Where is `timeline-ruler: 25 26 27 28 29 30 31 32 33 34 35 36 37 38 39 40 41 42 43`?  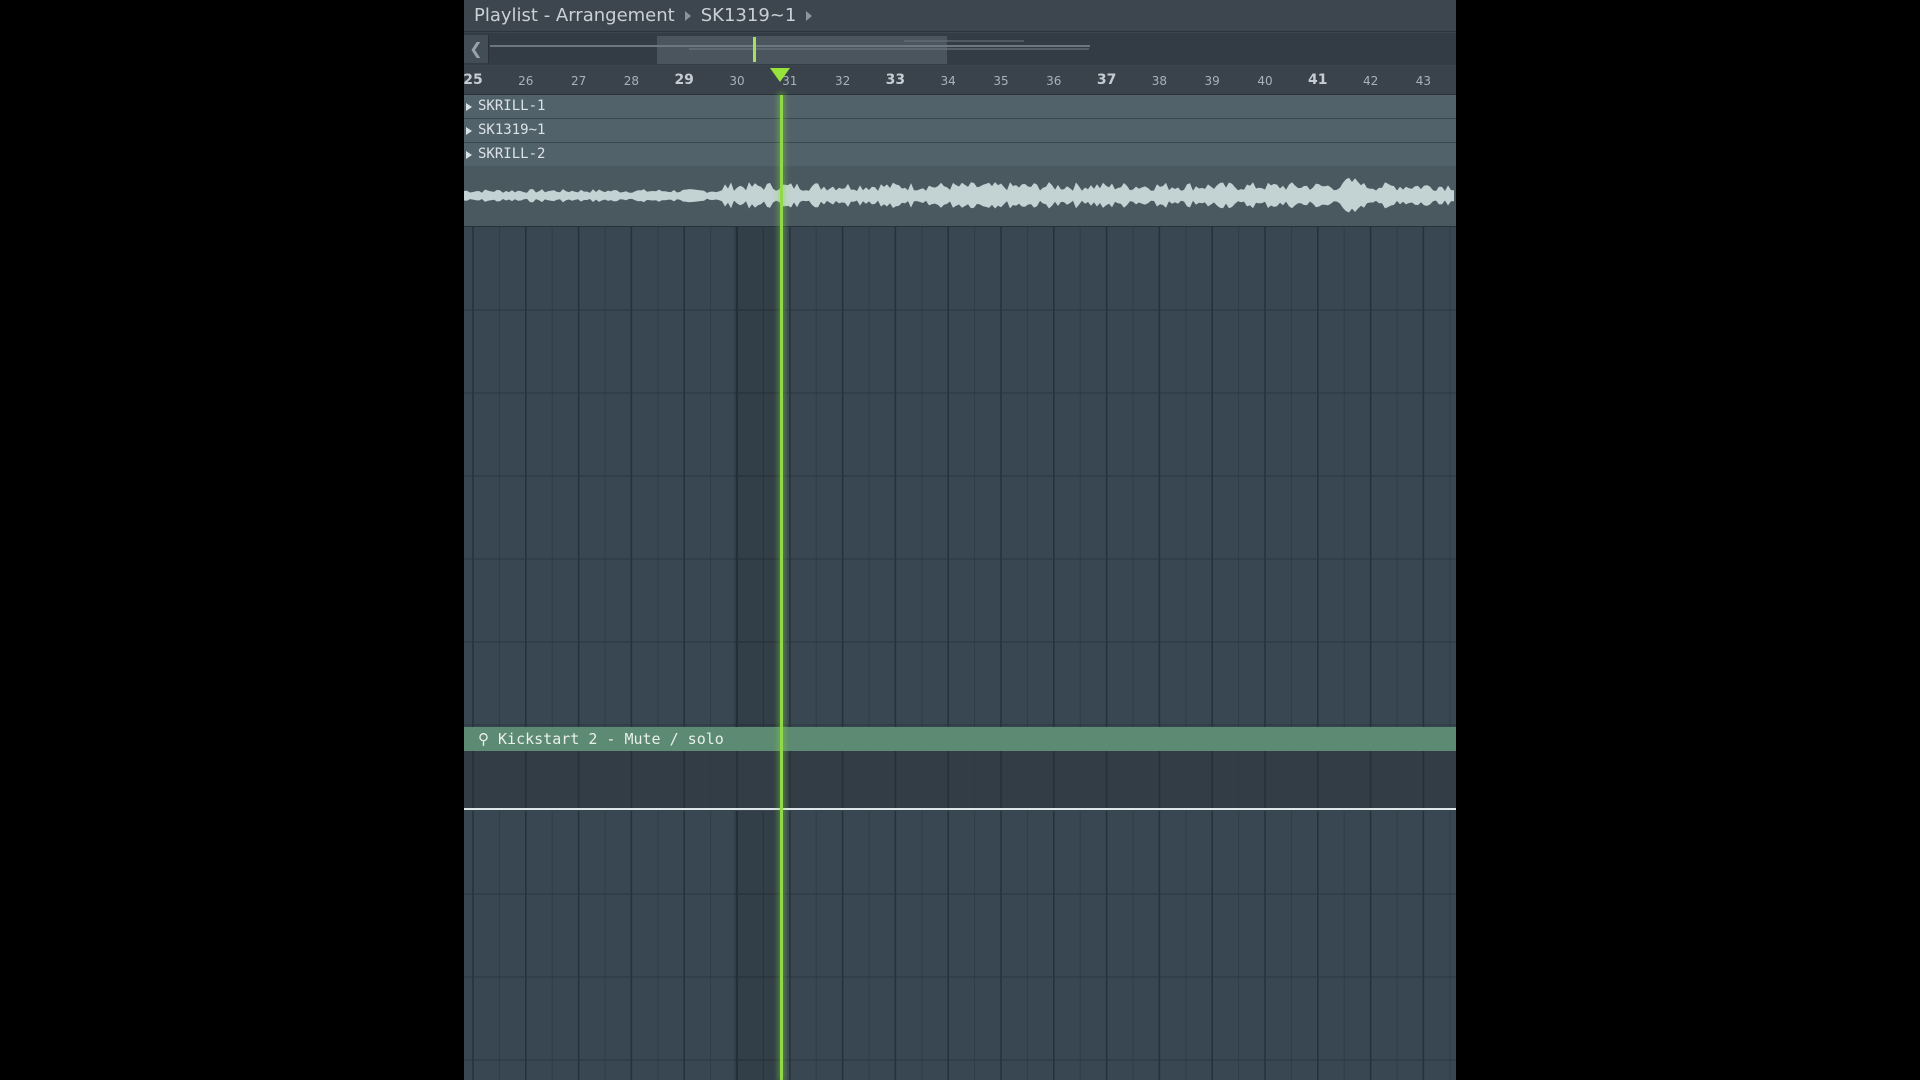 timeline-ruler: 25 26 27 28 29 30 31 32 33 34 35 36 37 38 39 40 41 42 43 is located at coordinates (960, 80).